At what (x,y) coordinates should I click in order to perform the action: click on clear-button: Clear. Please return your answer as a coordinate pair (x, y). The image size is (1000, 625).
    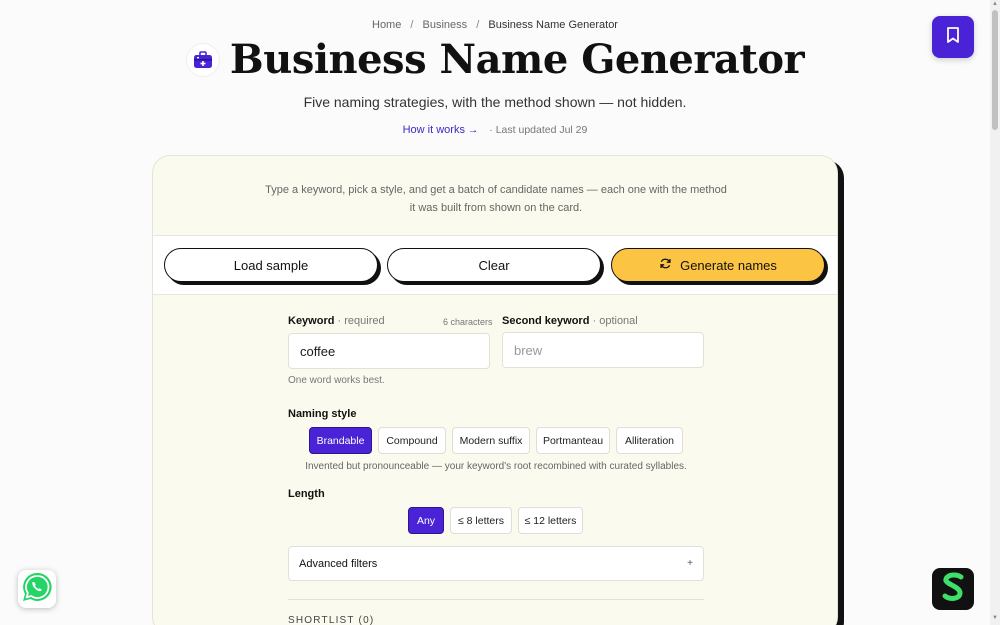
    Looking at the image, I should click on (494, 265).